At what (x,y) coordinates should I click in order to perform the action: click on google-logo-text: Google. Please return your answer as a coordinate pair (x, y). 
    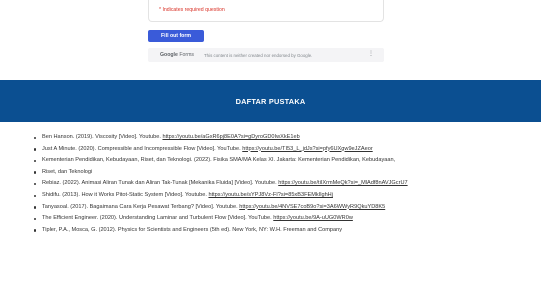
    Looking at the image, I should click on (169, 55).